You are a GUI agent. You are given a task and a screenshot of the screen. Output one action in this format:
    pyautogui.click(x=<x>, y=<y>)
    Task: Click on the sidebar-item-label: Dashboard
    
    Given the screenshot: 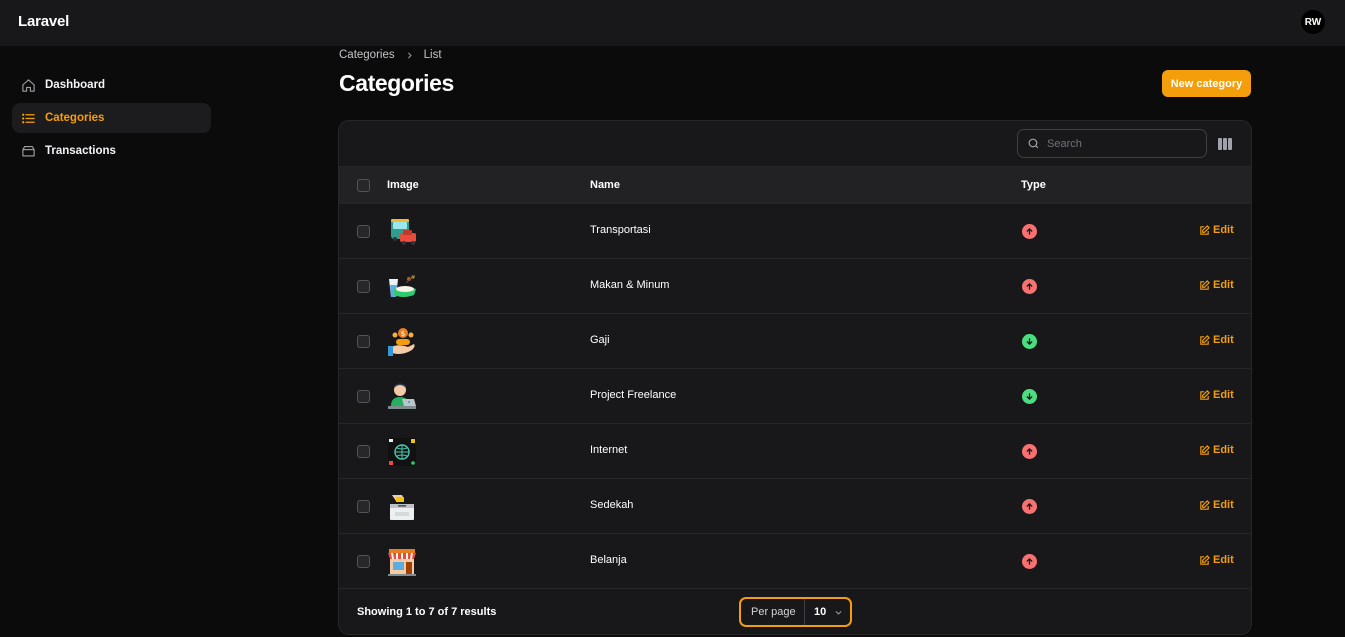 What is the action you would take?
    pyautogui.click(x=75, y=85)
    